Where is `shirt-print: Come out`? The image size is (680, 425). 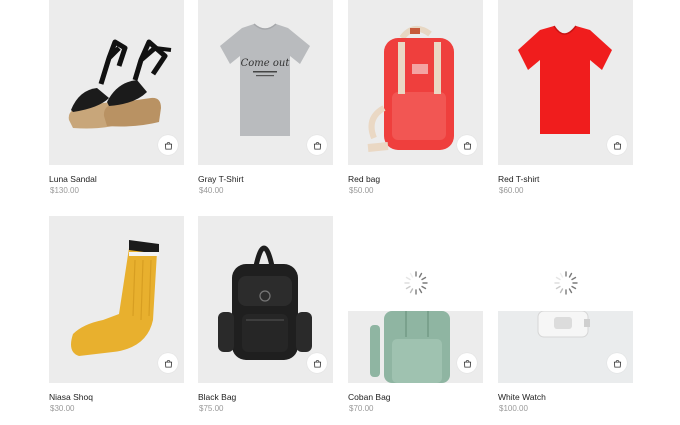 shirt-print: Come out is located at coordinates (266, 63).